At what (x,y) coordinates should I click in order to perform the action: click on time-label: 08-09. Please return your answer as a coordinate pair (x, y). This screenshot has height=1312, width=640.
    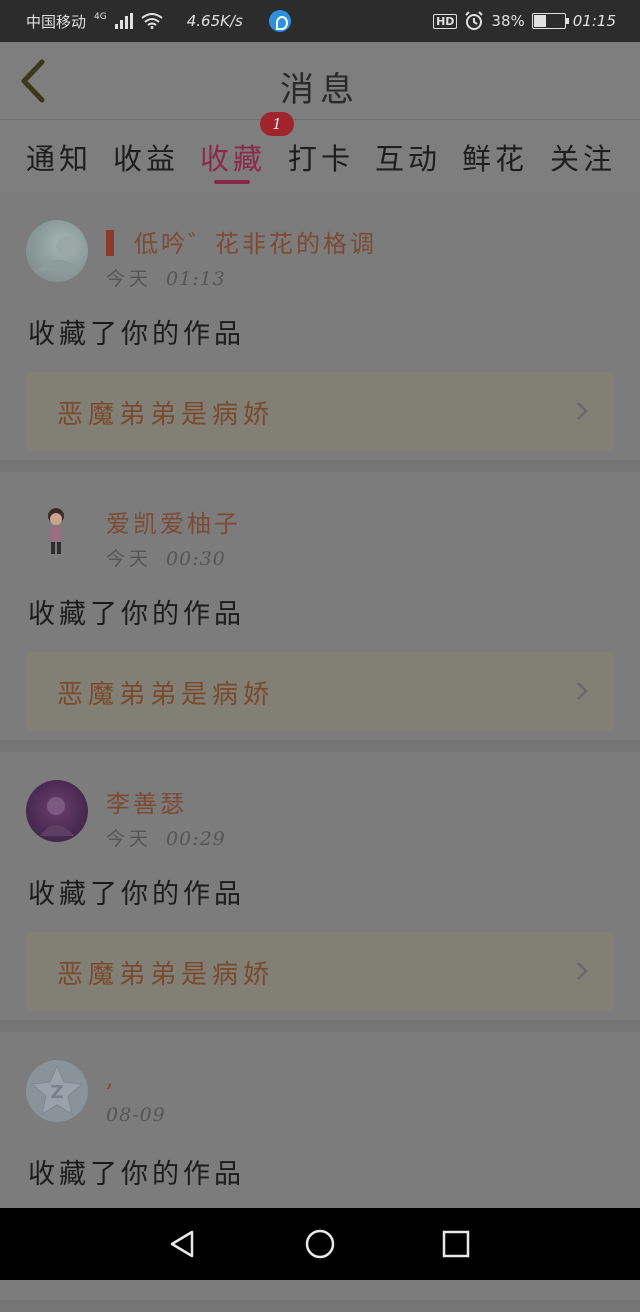
    Looking at the image, I should click on (136, 1115).